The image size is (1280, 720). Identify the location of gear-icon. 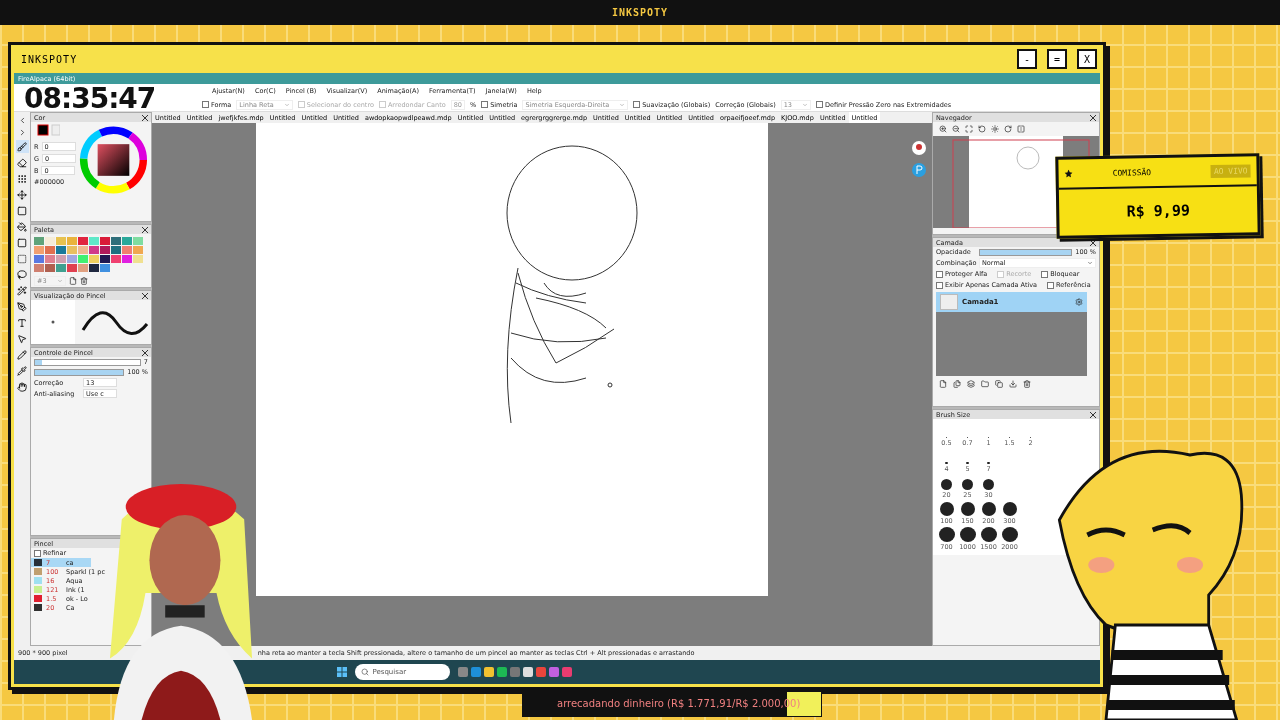
(1079, 302).